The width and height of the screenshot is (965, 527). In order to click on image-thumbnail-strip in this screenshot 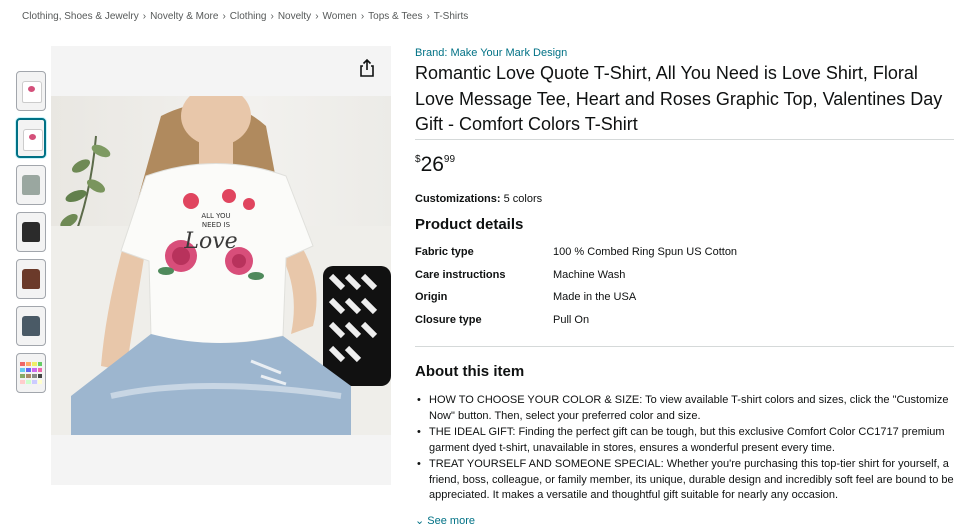, I will do `click(32, 235)`.